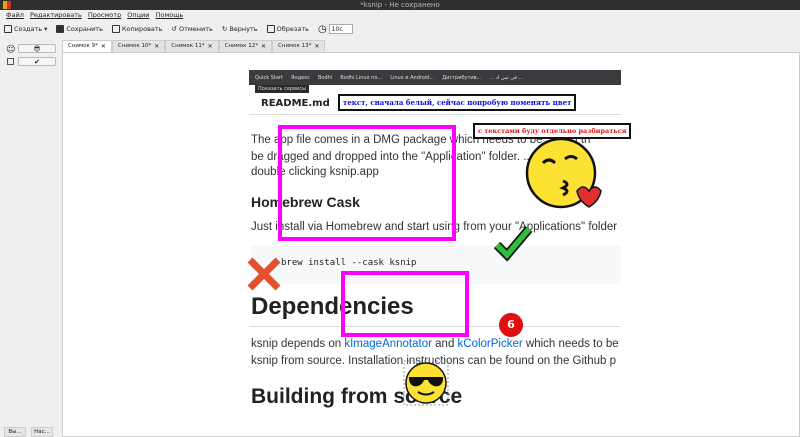 This screenshot has height=437, width=800. I want to click on new-label: Создать, so click(28, 29).